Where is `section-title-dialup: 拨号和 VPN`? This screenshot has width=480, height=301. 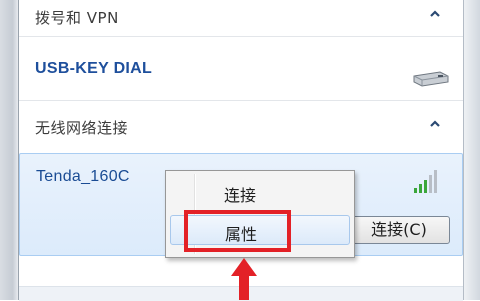 section-title-dialup: 拨号和 VPN is located at coordinates (77, 18).